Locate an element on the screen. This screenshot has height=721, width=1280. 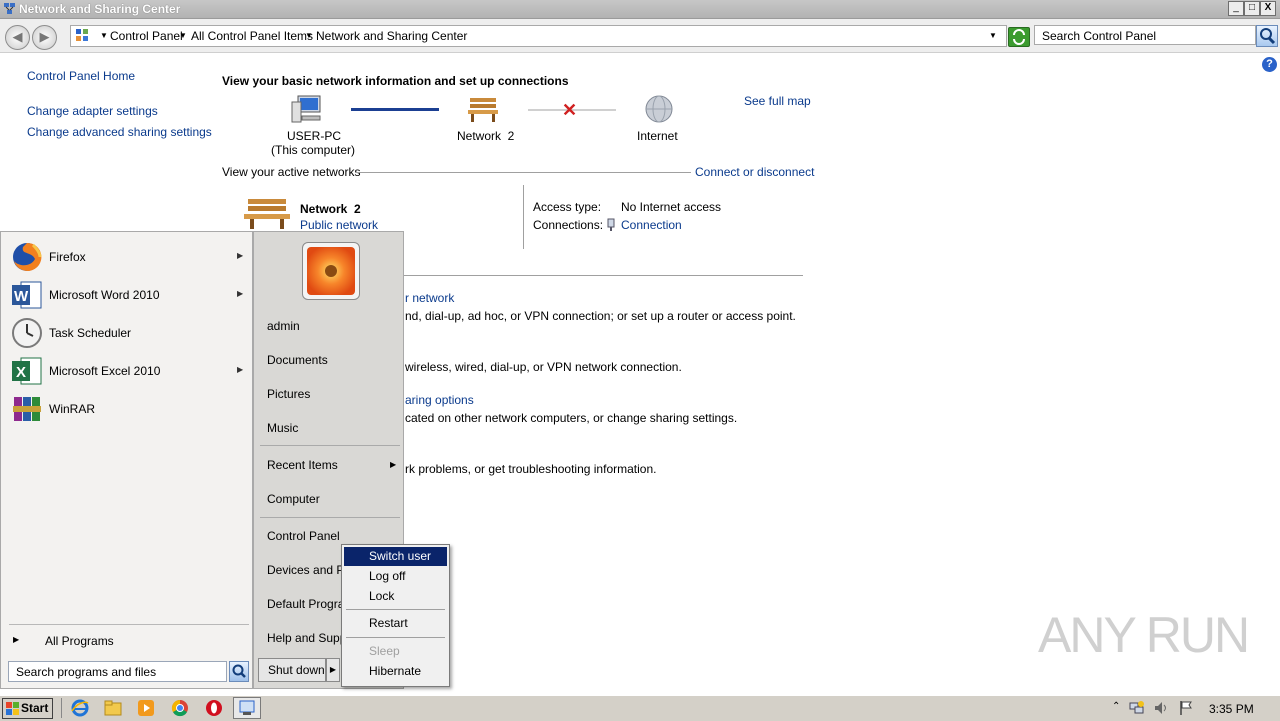
breadcrumb-network-center: Network and Sharing Center is located at coordinates (391, 36).